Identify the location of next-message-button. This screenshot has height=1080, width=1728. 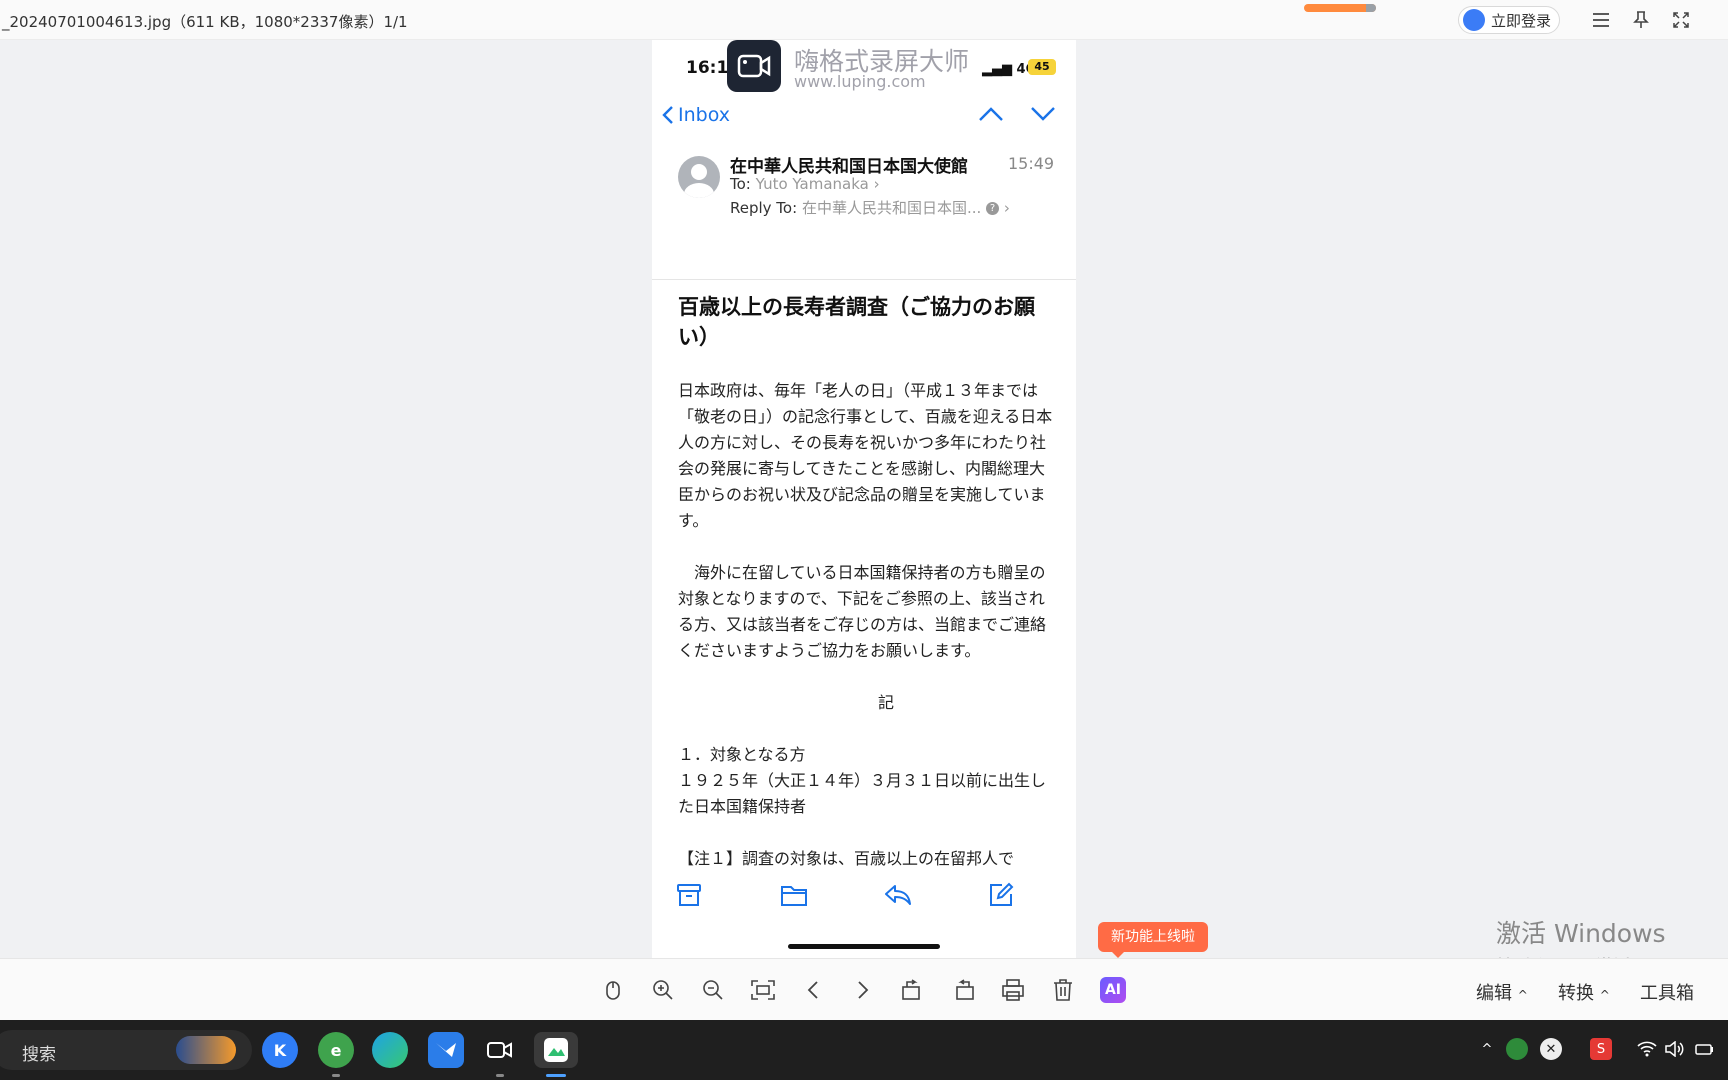
(1043, 116).